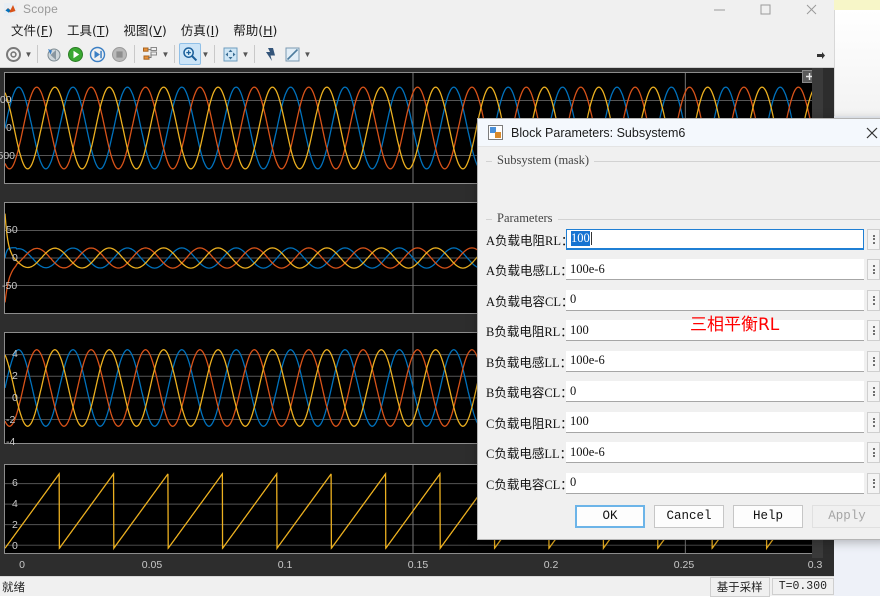 This screenshot has width=880, height=597. What do you see at coordinates (610, 516) in the screenshot?
I see `ok-button: OK` at bounding box center [610, 516].